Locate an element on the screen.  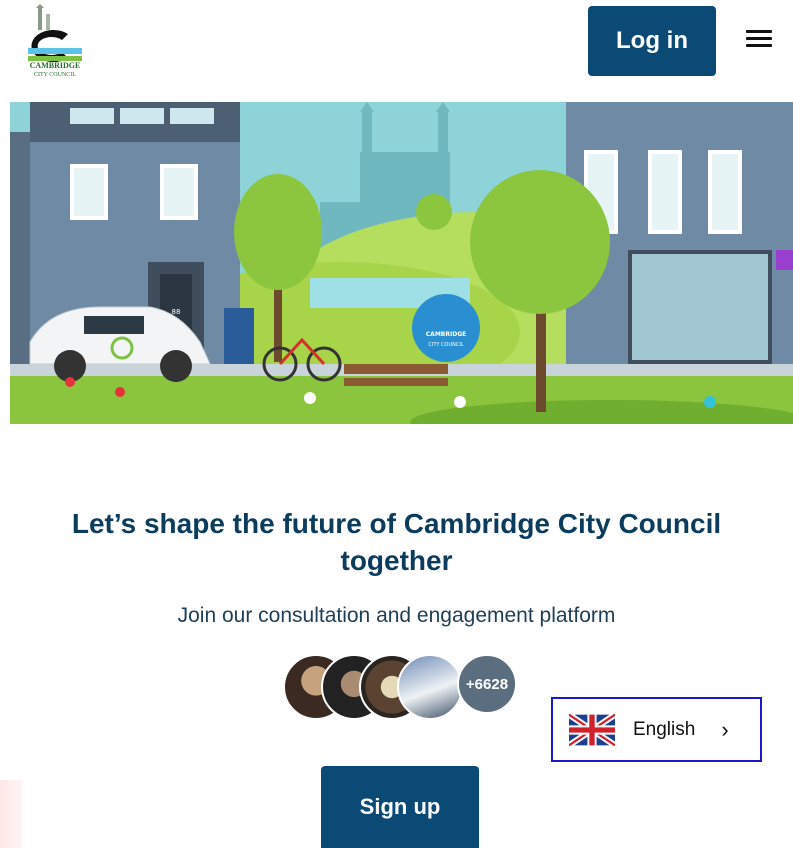
signup-button: Sign up is located at coordinates (400, 807).